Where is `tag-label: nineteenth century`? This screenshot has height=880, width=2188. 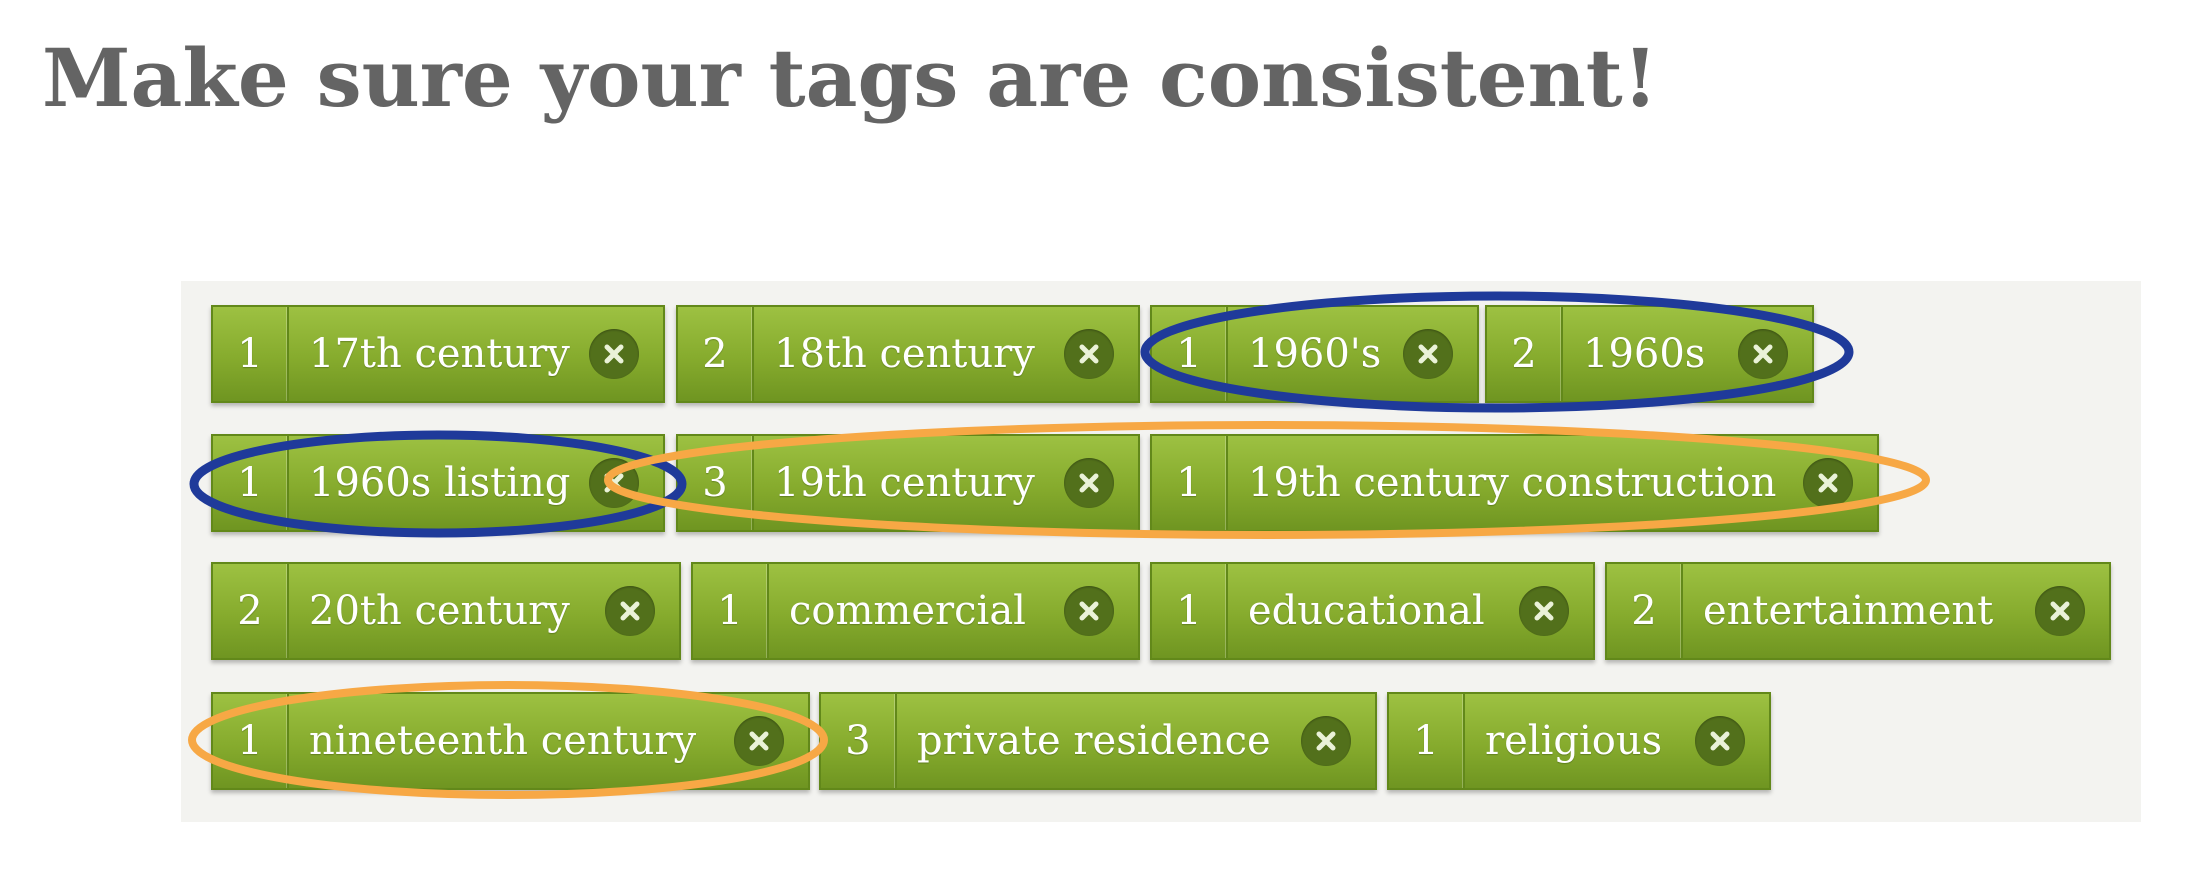
tag-label: nineteenth century is located at coordinates (503, 741).